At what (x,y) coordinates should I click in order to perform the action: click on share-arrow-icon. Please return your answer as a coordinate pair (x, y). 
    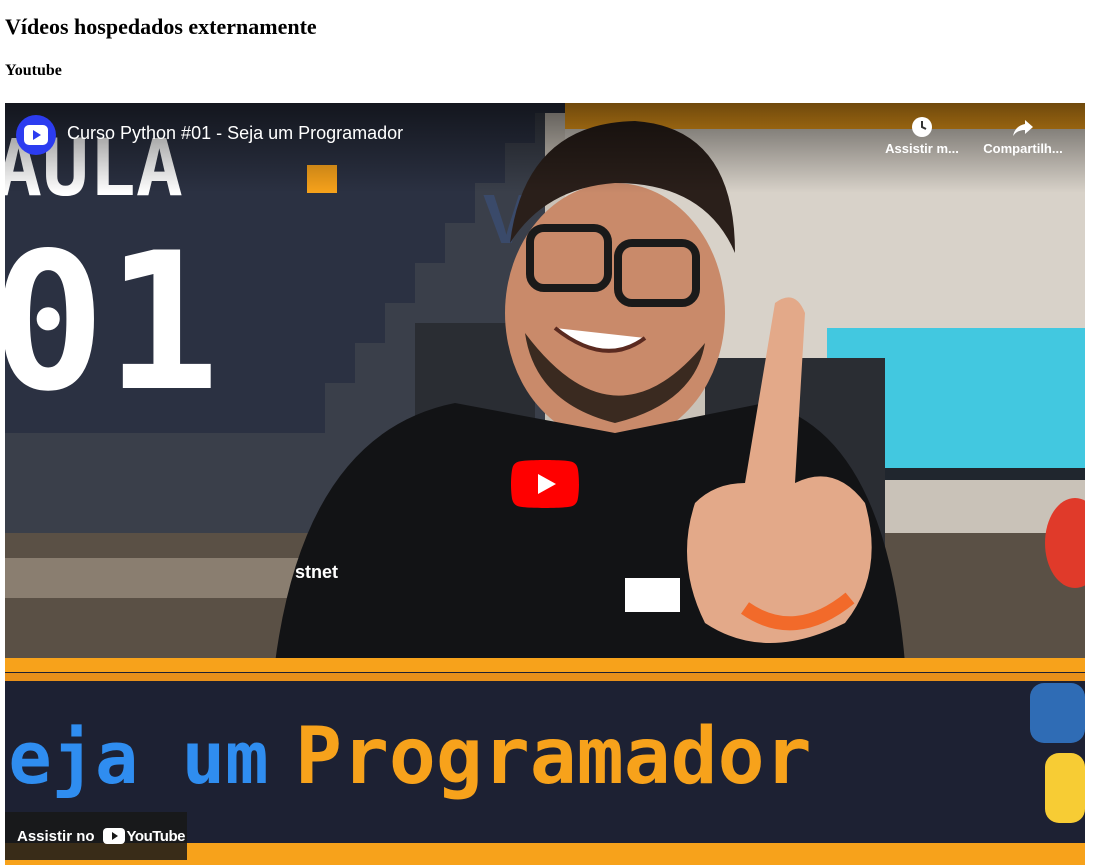
    Looking at the image, I should click on (1023, 128).